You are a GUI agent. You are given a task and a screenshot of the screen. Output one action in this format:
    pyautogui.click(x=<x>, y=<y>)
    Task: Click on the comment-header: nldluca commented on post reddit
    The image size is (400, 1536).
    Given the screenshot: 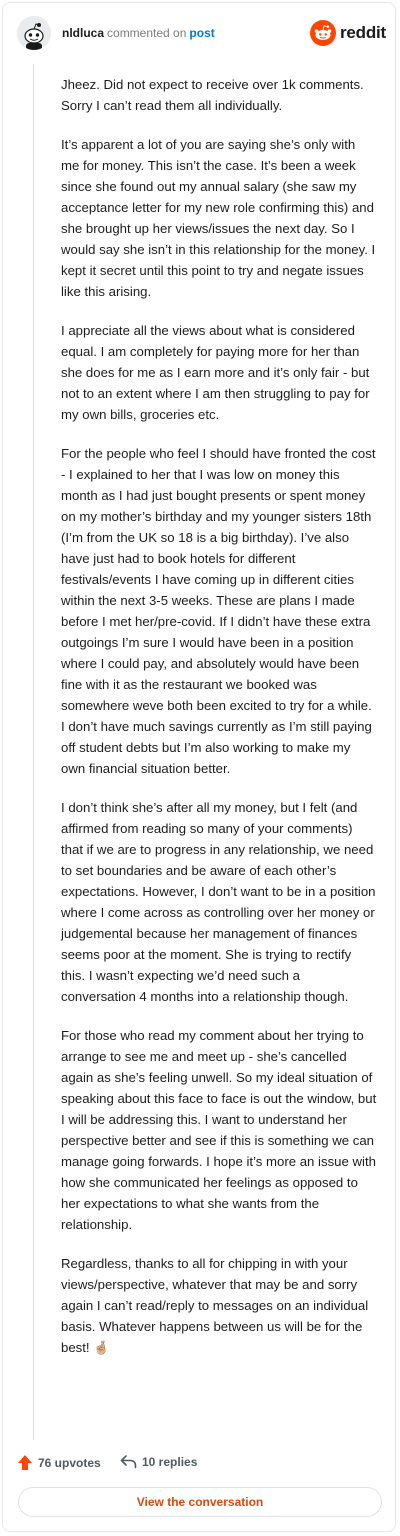 What is the action you would take?
    pyautogui.click(x=200, y=35)
    